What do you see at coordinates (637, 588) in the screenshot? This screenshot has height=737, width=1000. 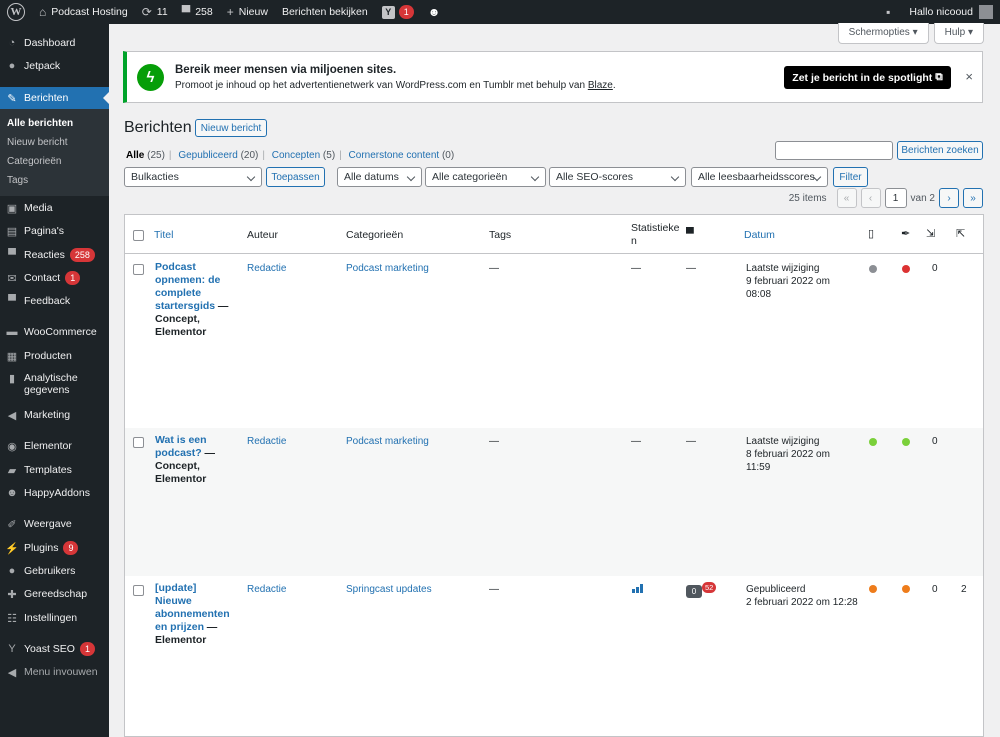 I see `stats-bar-icon` at bounding box center [637, 588].